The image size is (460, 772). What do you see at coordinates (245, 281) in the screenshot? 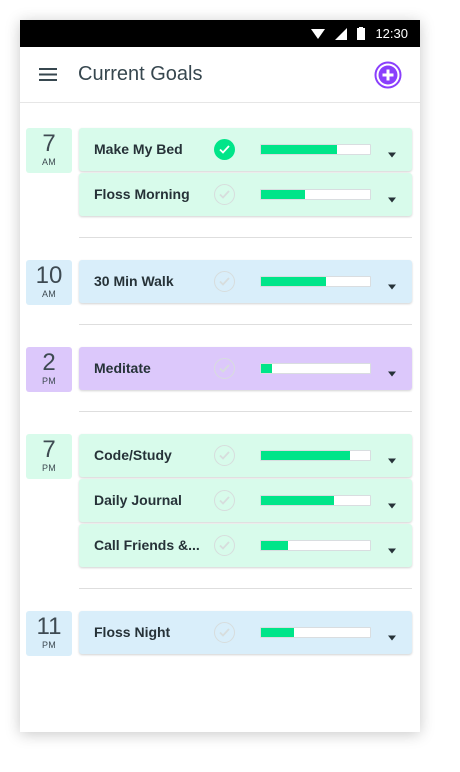
I see `goal-card: 30 Min Walk` at bounding box center [245, 281].